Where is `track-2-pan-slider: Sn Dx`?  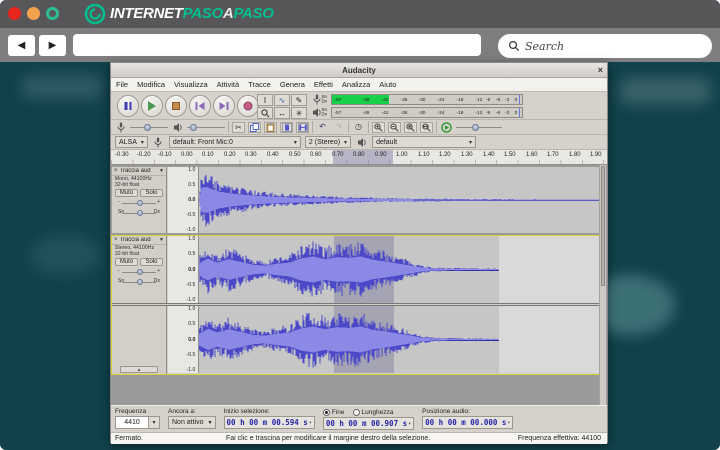 track-2-pan-slider: Sn Dx is located at coordinates (139, 282).